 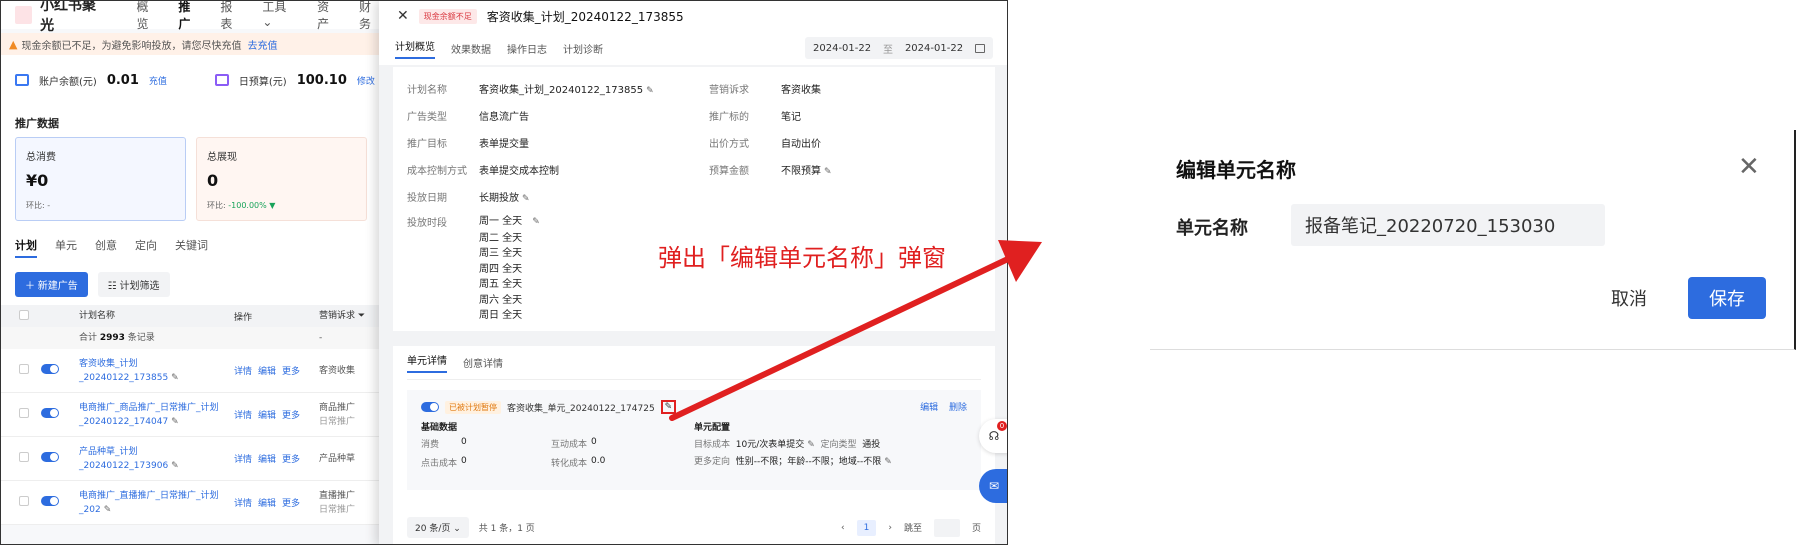 I want to click on wallet-icon, so click(x=22, y=80).